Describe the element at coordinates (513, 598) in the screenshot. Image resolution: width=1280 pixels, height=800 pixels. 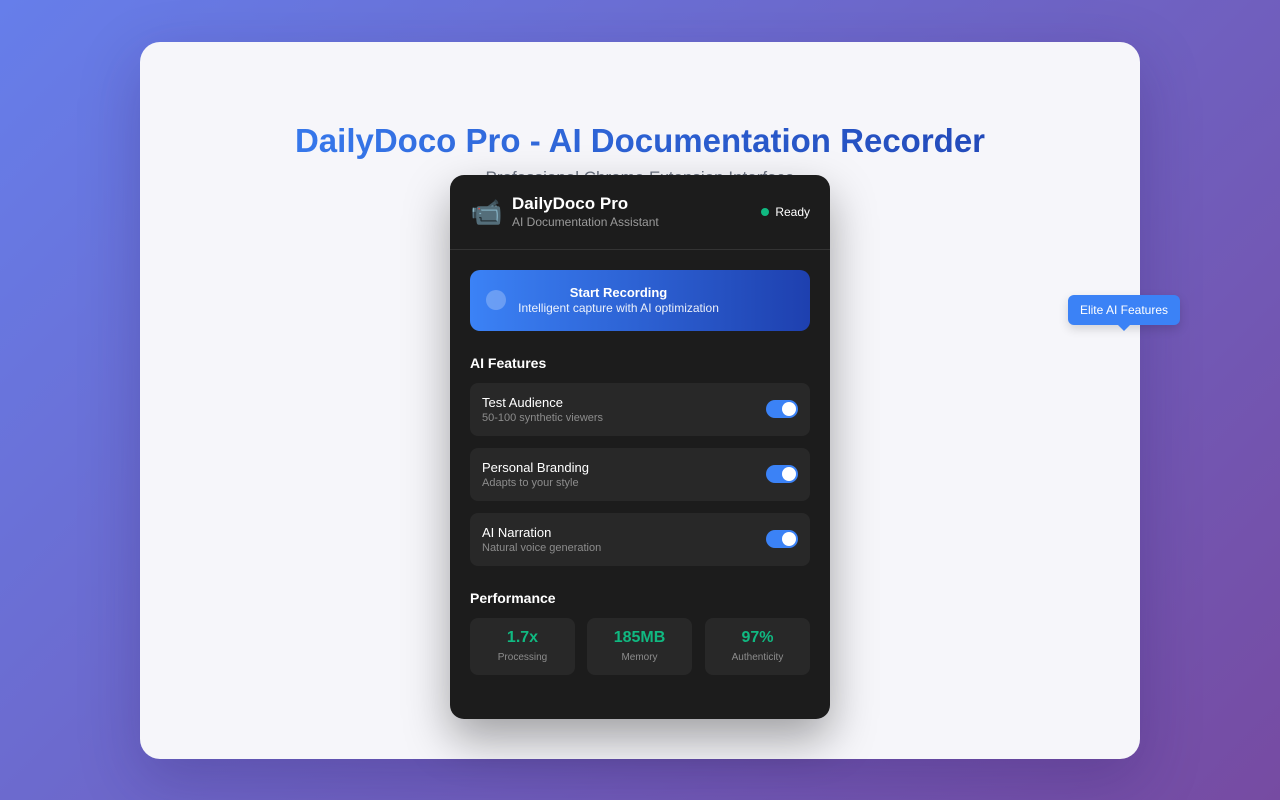
I see `performance-heading: Performance` at that location.